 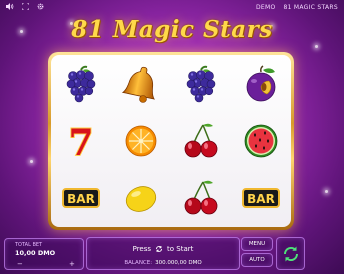 I want to click on spin-icon, so click(x=159, y=249).